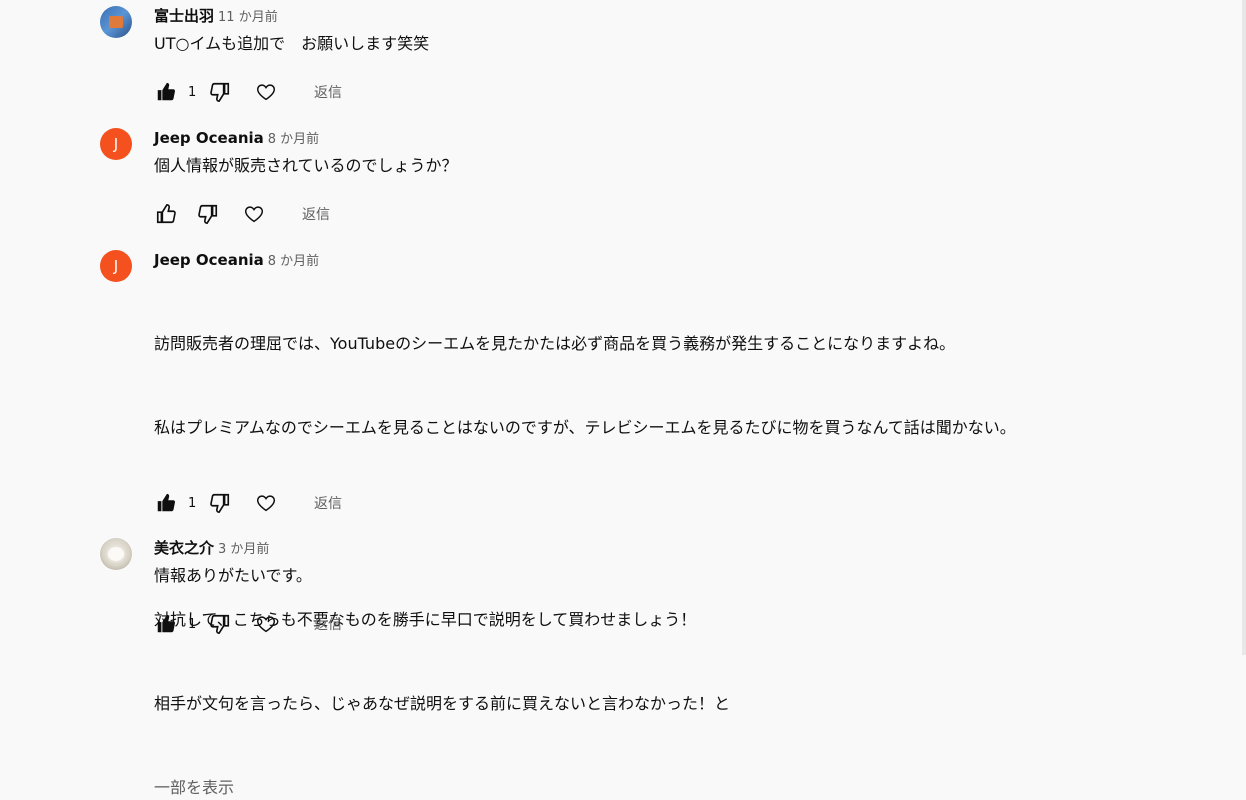 This screenshot has width=1246, height=800. What do you see at coordinates (292, 43) in the screenshot?
I see `comment-text: UT○イムも追加で お願いします笑笑` at bounding box center [292, 43].